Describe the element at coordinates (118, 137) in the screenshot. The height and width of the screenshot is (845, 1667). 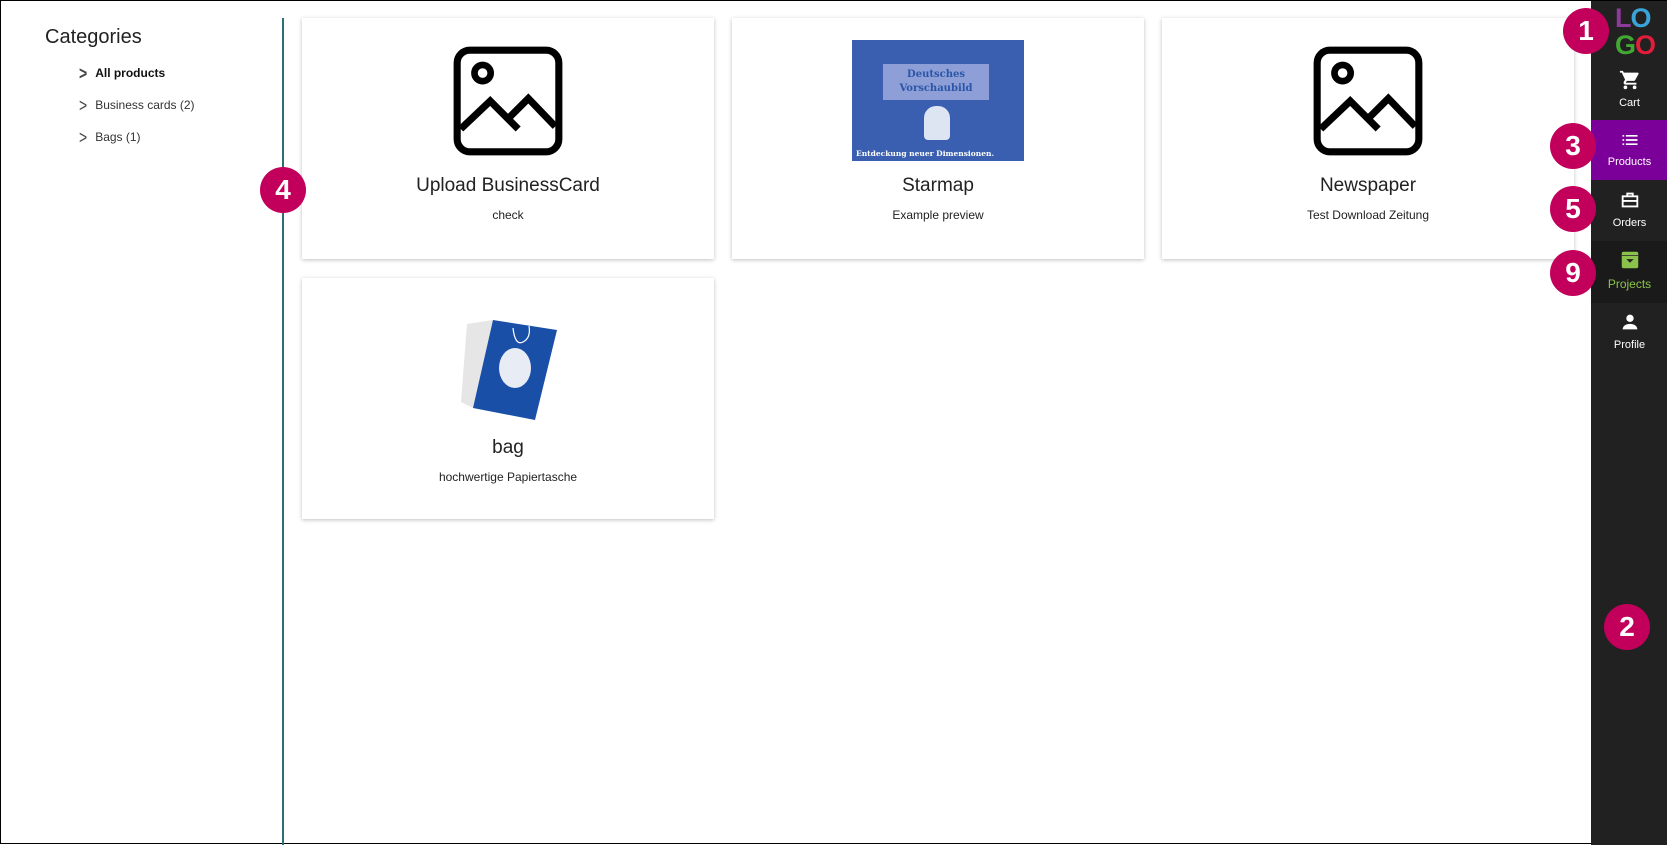
I see `category-label: Bags (1)` at that location.